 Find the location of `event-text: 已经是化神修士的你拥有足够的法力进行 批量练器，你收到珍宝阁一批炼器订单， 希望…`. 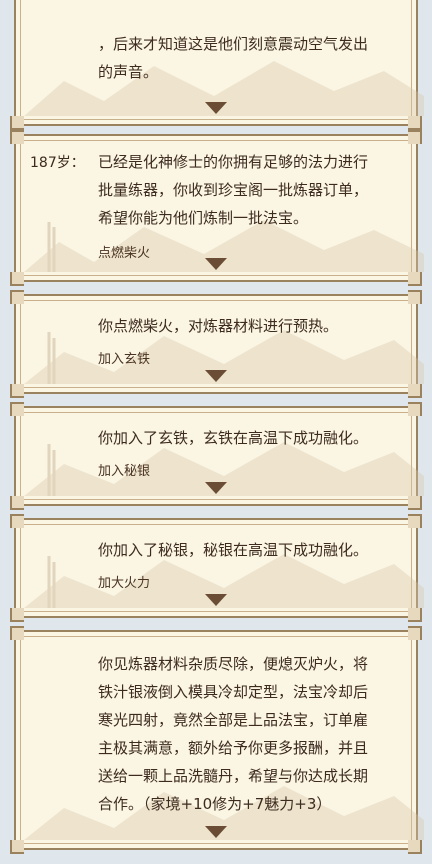

event-text: 已经是化神修士的你拥有足够的法力进行 批量练器，你收到珍宝阁一批炼器订单， 希望… is located at coordinates (233, 190).